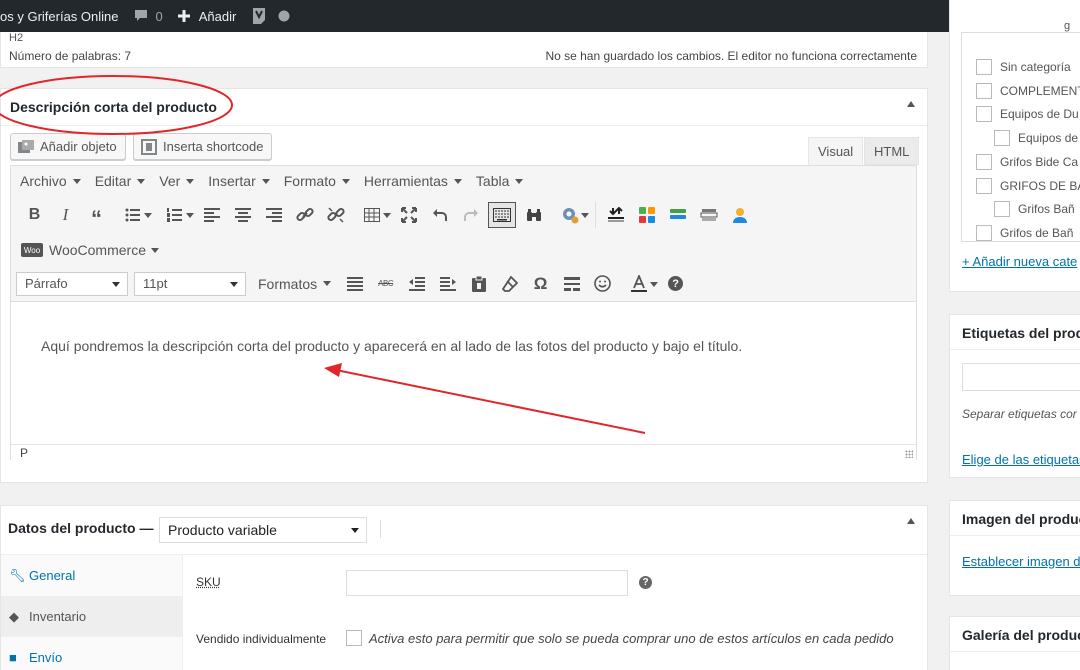 The height and width of the screenshot is (670, 1080). What do you see at coordinates (1027, 114) in the screenshot?
I see `category-item: Equipos de Du` at bounding box center [1027, 114].